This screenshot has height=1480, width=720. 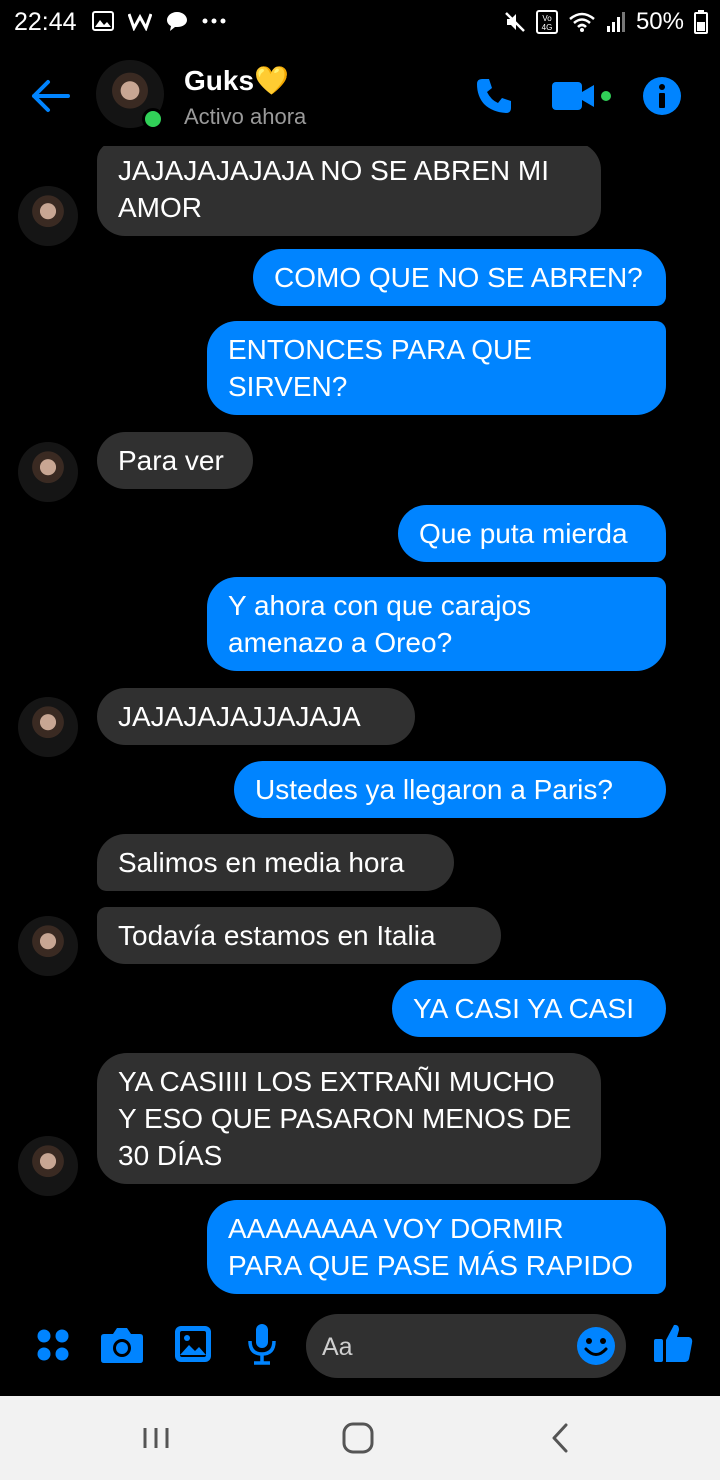 What do you see at coordinates (153, 119) in the screenshot?
I see `online-indicator` at bounding box center [153, 119].